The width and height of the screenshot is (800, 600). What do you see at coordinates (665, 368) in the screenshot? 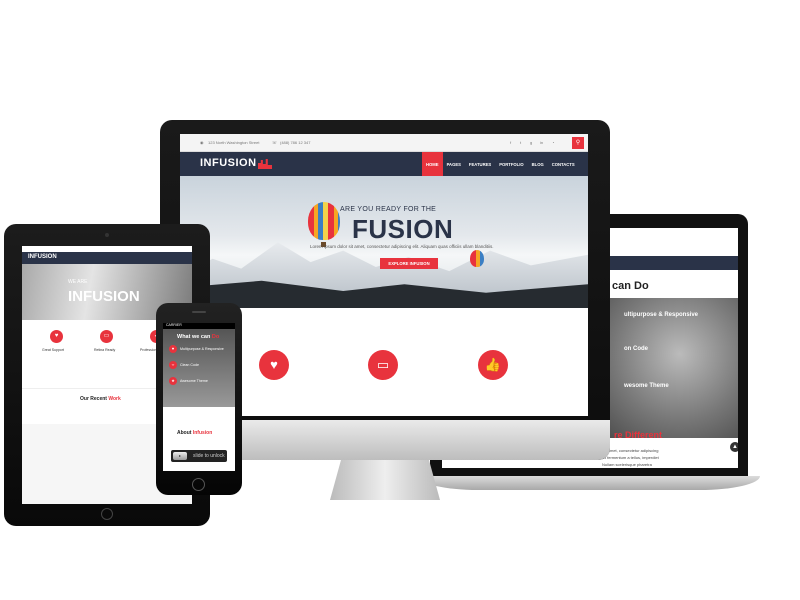
I see `laptop-section-photo` at bounding box center [665, 368].